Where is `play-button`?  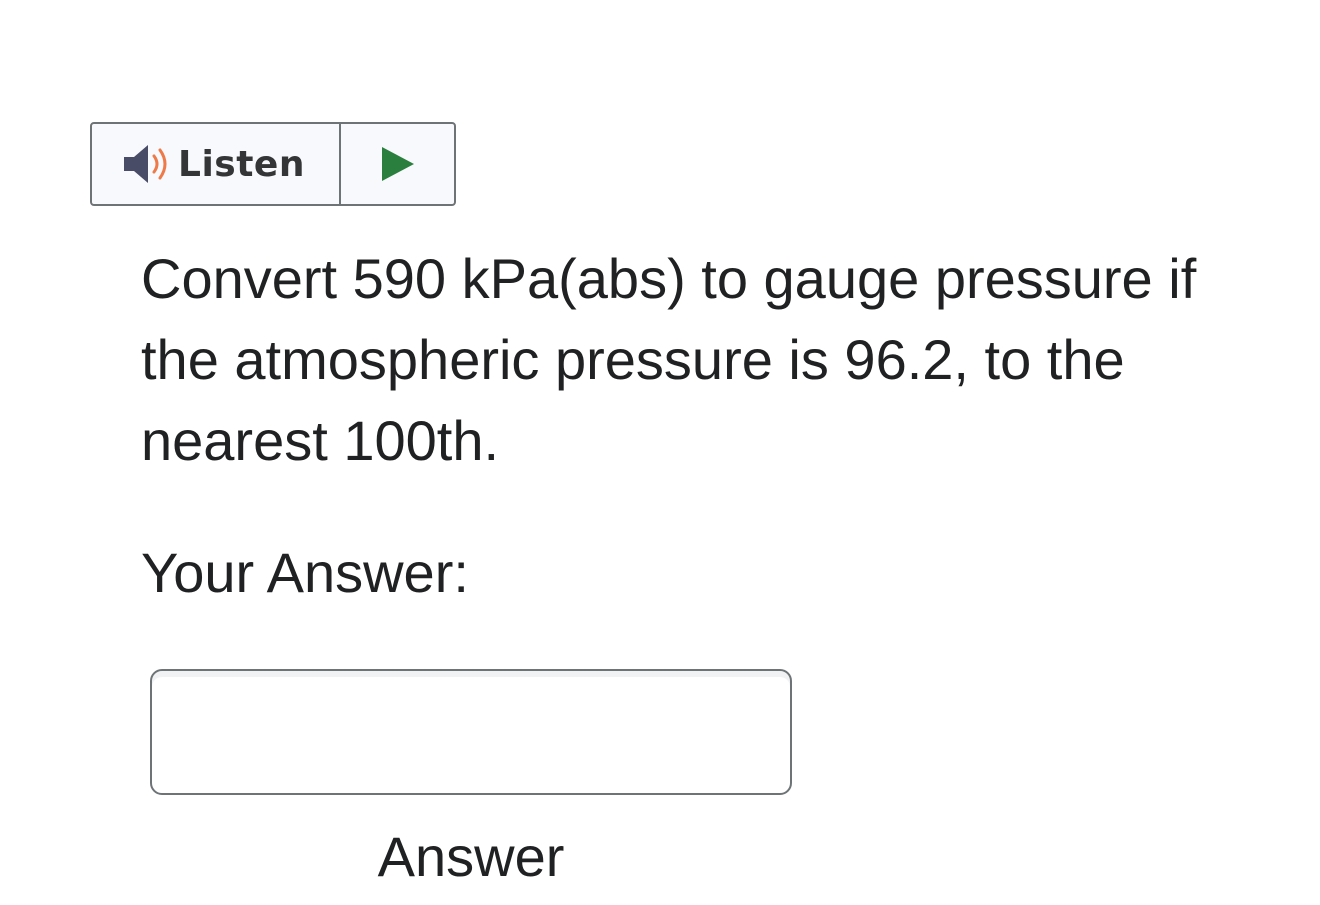
play-button is located at coordinates (397, 164).